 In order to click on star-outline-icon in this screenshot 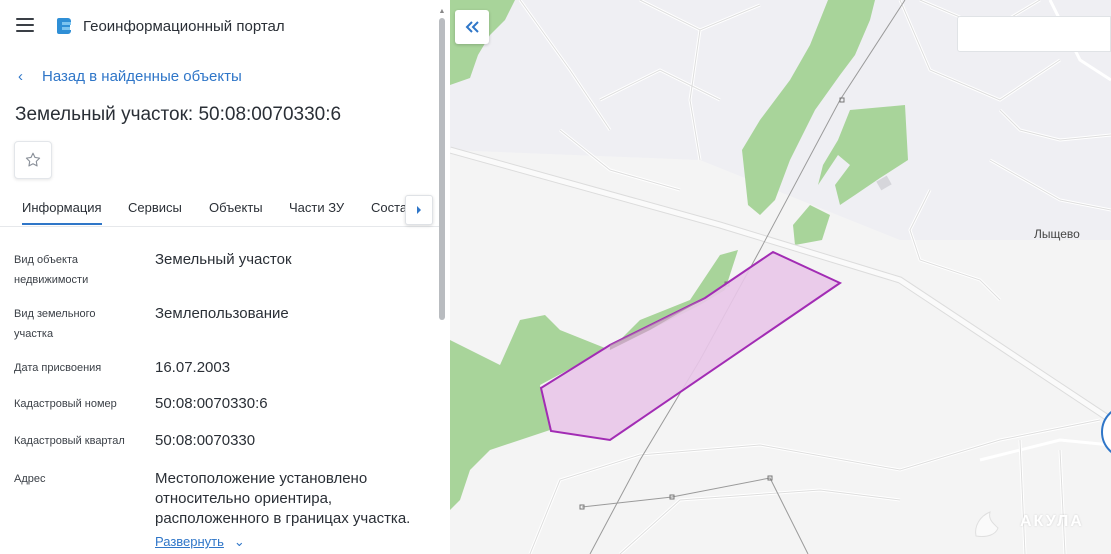, I will do `click(33, 159)`.